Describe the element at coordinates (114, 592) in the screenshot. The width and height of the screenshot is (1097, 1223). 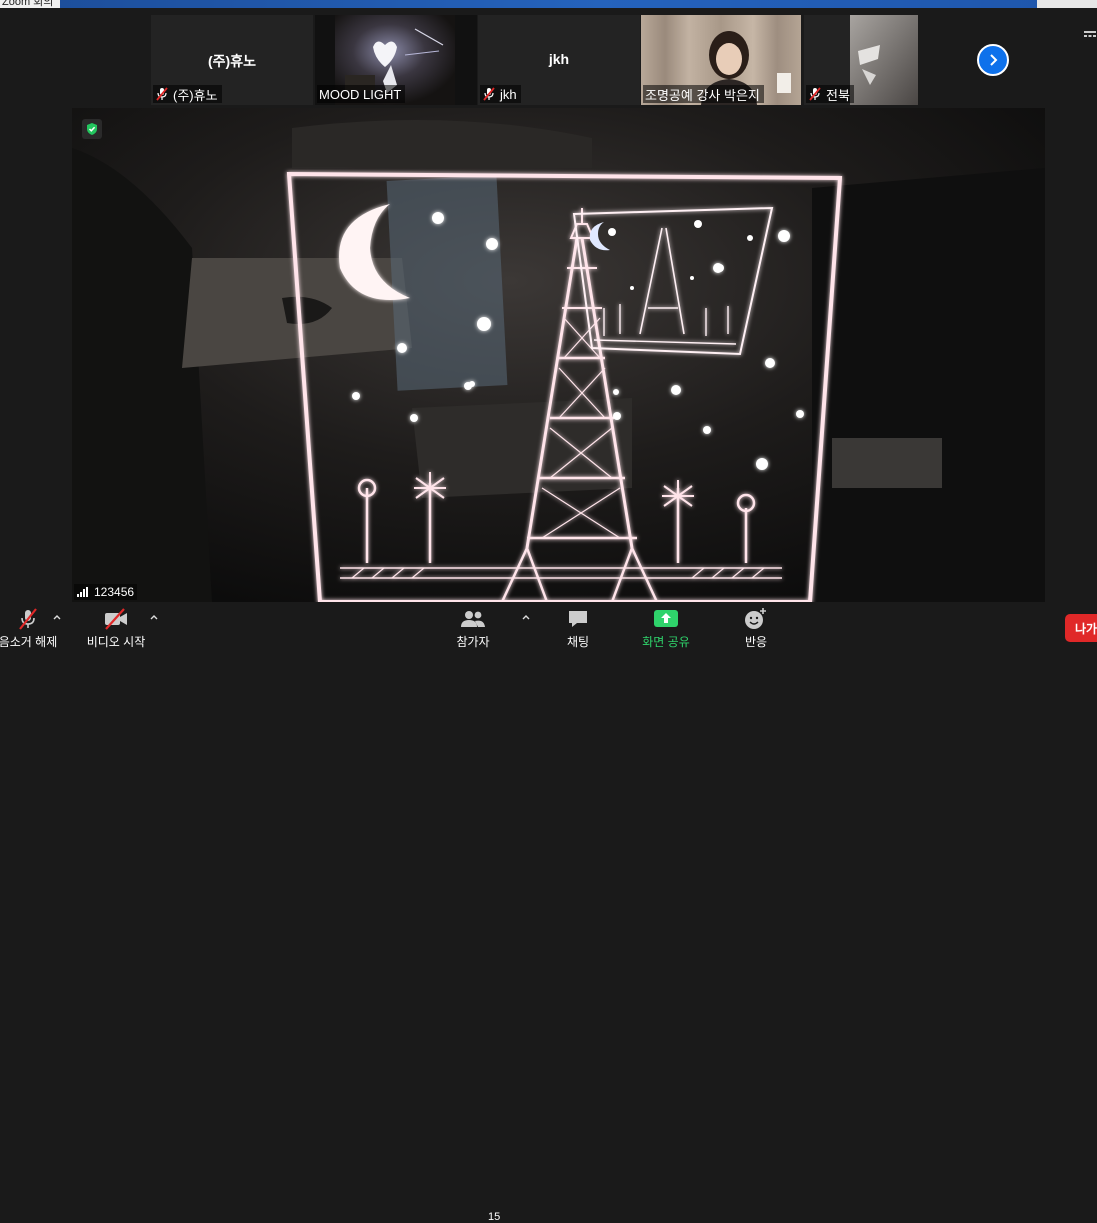
I see `speaker-name: 123456` at that location.